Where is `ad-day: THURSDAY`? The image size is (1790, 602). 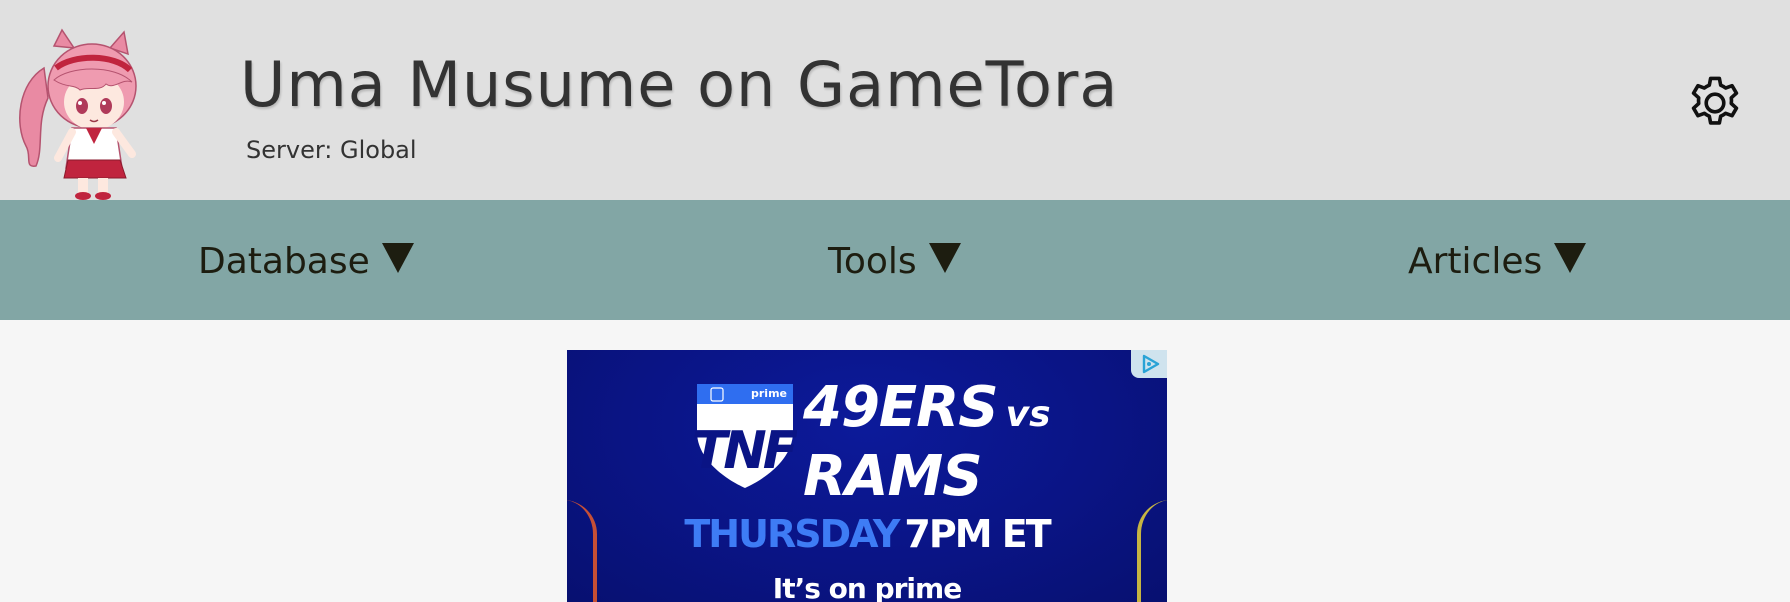 ad-day: THURSDAY is located at coordinates (792, 534).